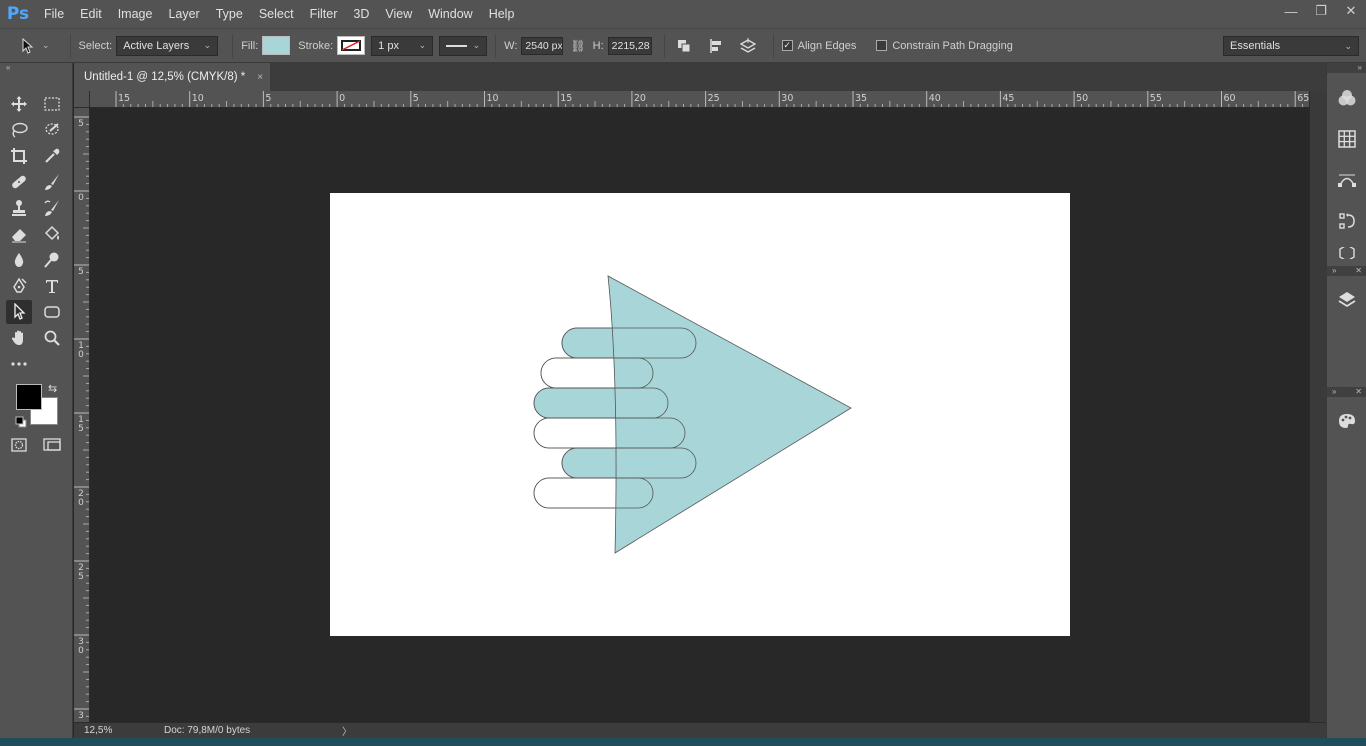 Image resolution: width=1366 pixels, height=746 pixels. Describe the element at coordinates (684, 46) in the screenshot. I see `path-operations-button` at that location.